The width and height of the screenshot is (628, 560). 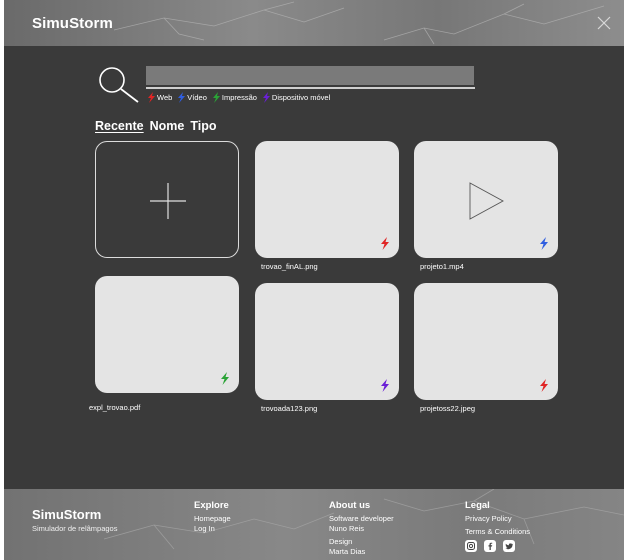 I want to click on search-input, so click(x=310, y=75).